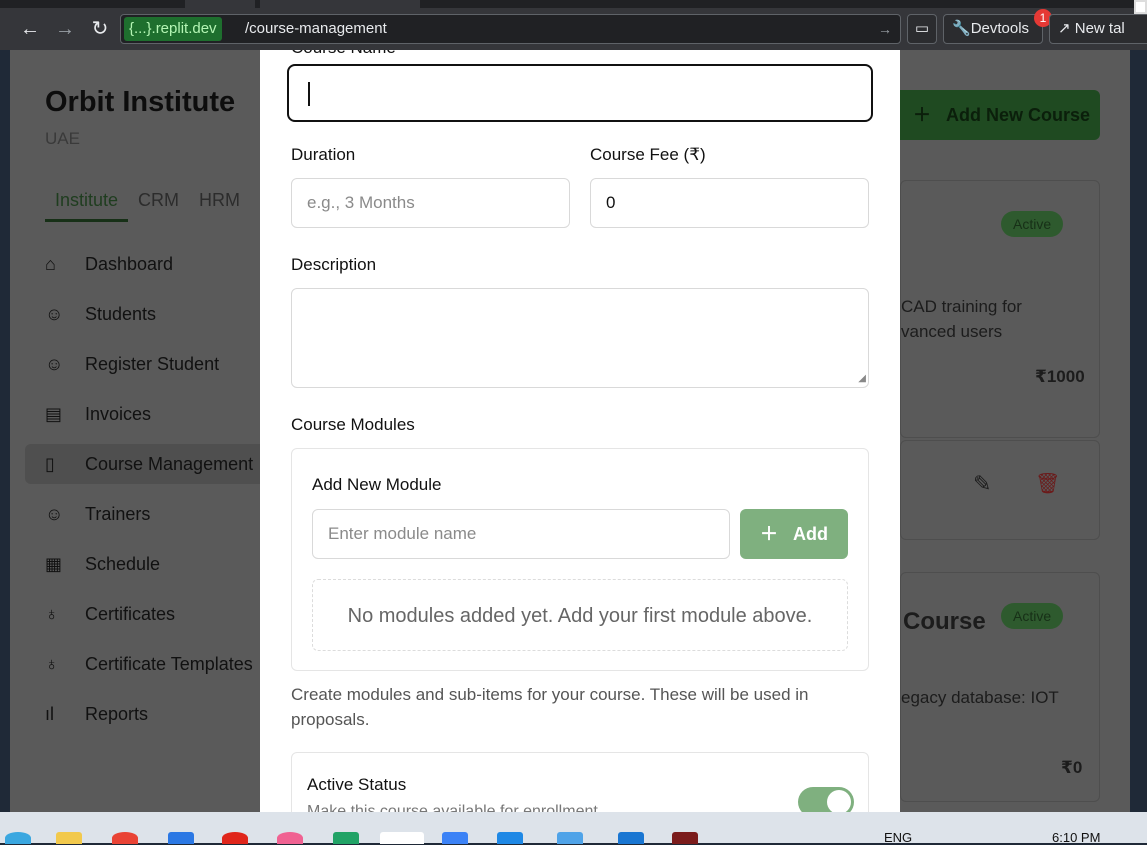 Image resolution: width=1147 pixels, height=845 pixels. What do you see at coordinates (377, 484) in the screenshot?
I see `add-module-heading: Add New Module` at bounding box center [377, 484].